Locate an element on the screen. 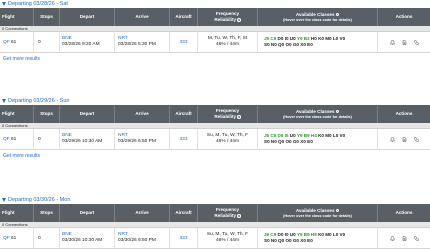  class-codes: U0 is located at coordinates (293, 135).